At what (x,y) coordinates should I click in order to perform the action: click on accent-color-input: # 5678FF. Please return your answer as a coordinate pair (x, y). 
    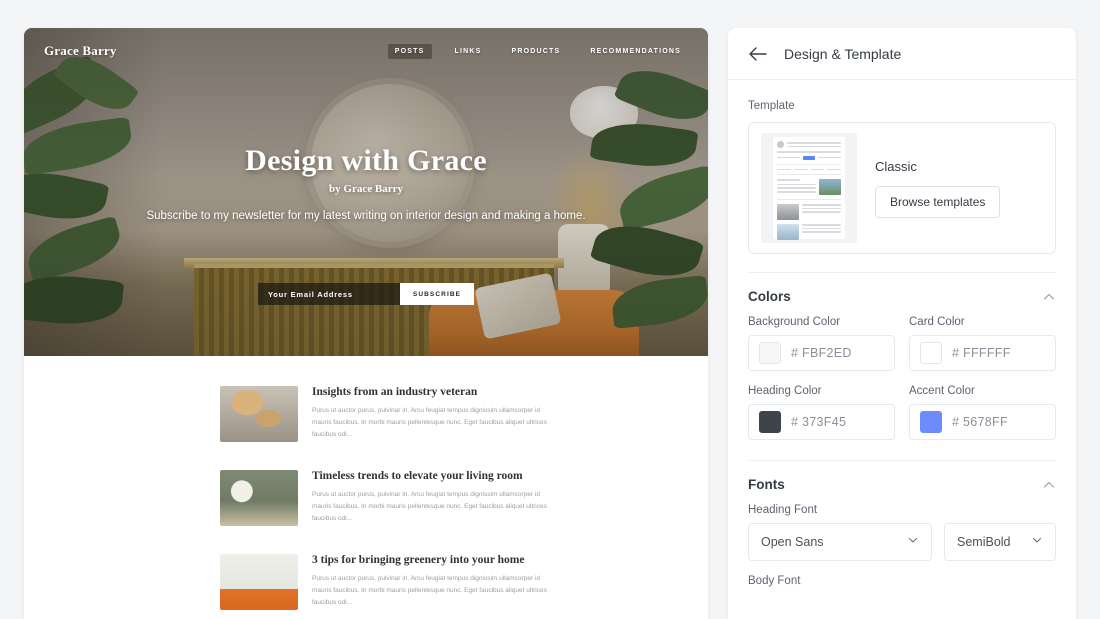
    Looking at the image, I should click on (982, 422).